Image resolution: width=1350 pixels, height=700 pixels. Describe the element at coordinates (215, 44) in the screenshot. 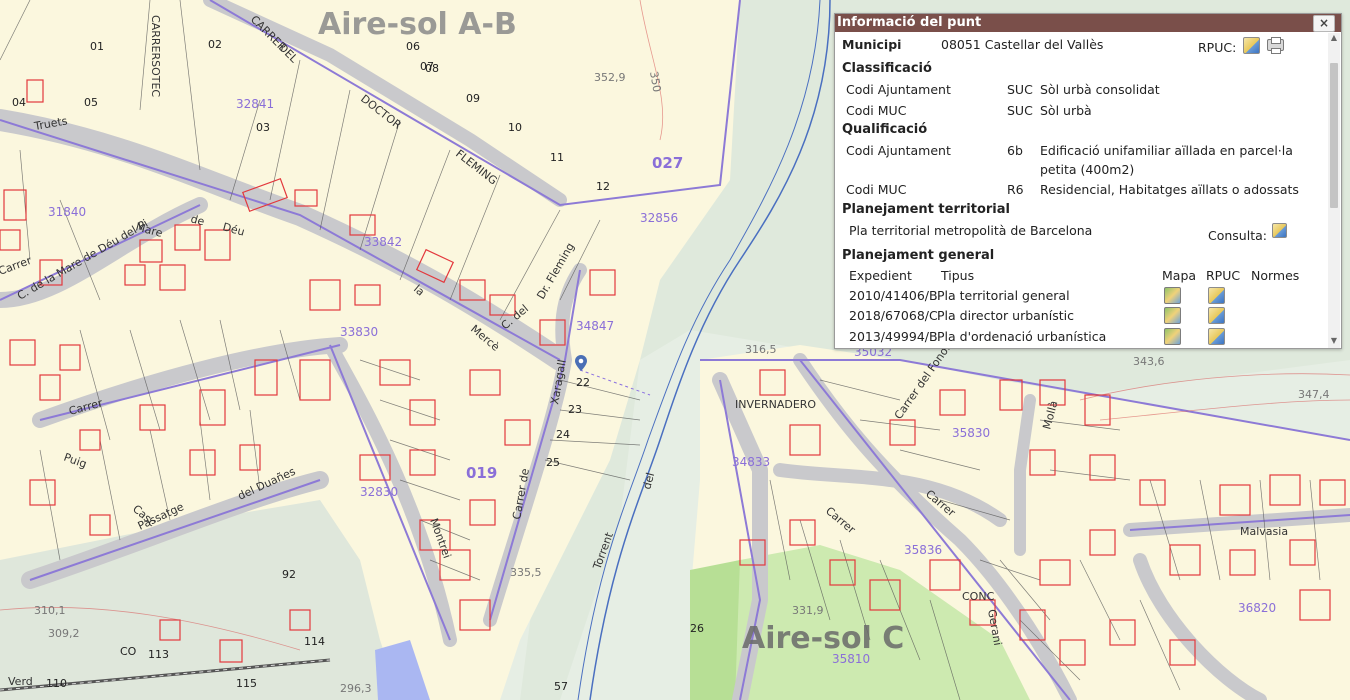

I see `parcel-number: 02` at that location.